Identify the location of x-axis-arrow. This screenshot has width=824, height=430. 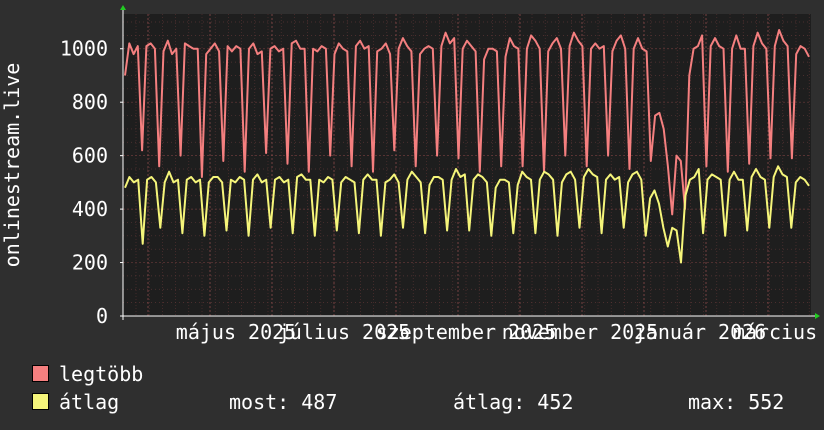
(817, 316).